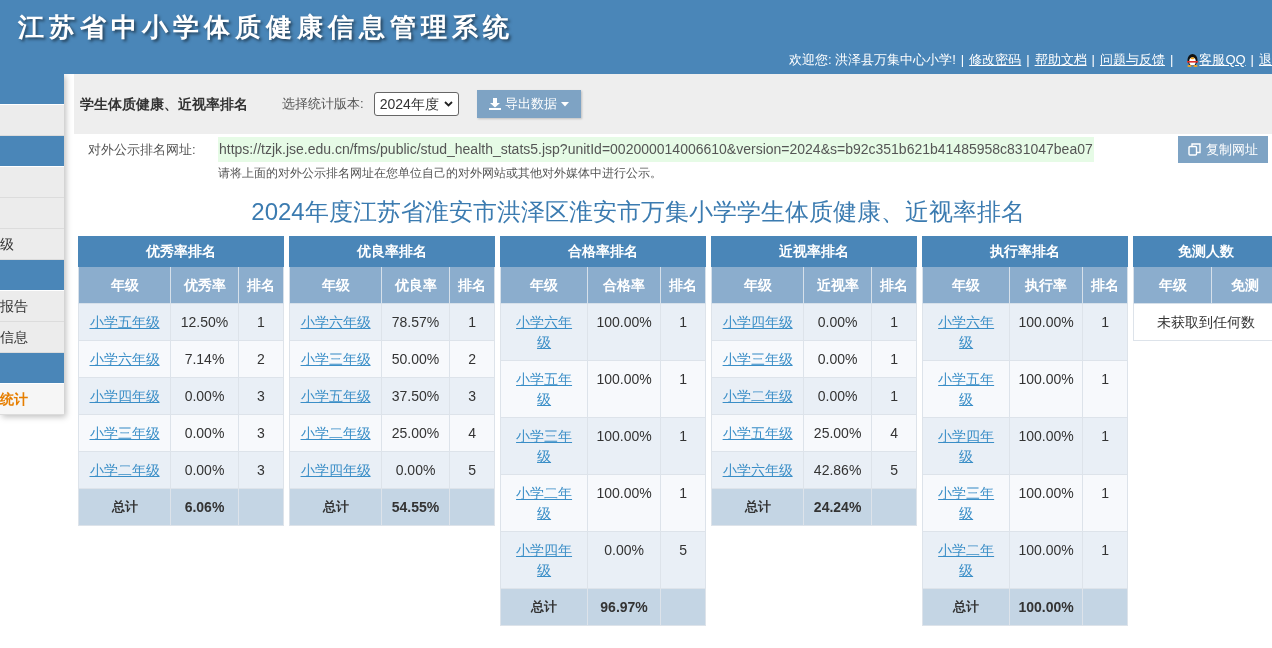 This screenshot has height=648, width=1272. Describe the element at coordinates (32, 244) in the screenshot. I see `sidebar-item: 级` at that location.